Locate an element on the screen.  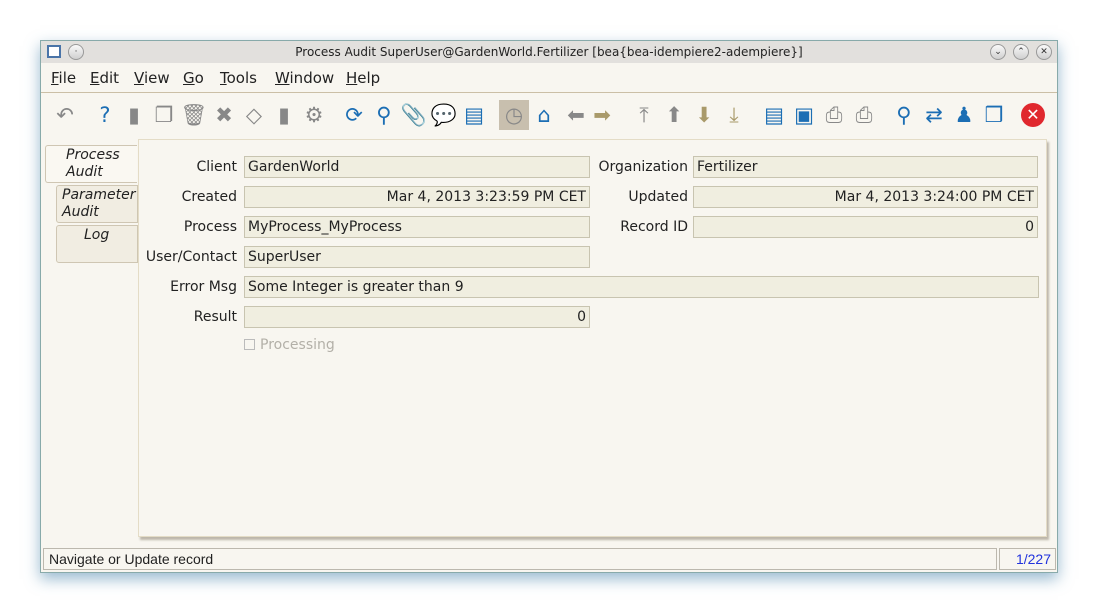
attachment-icon: 📎 is located at coordinates (414, 115).